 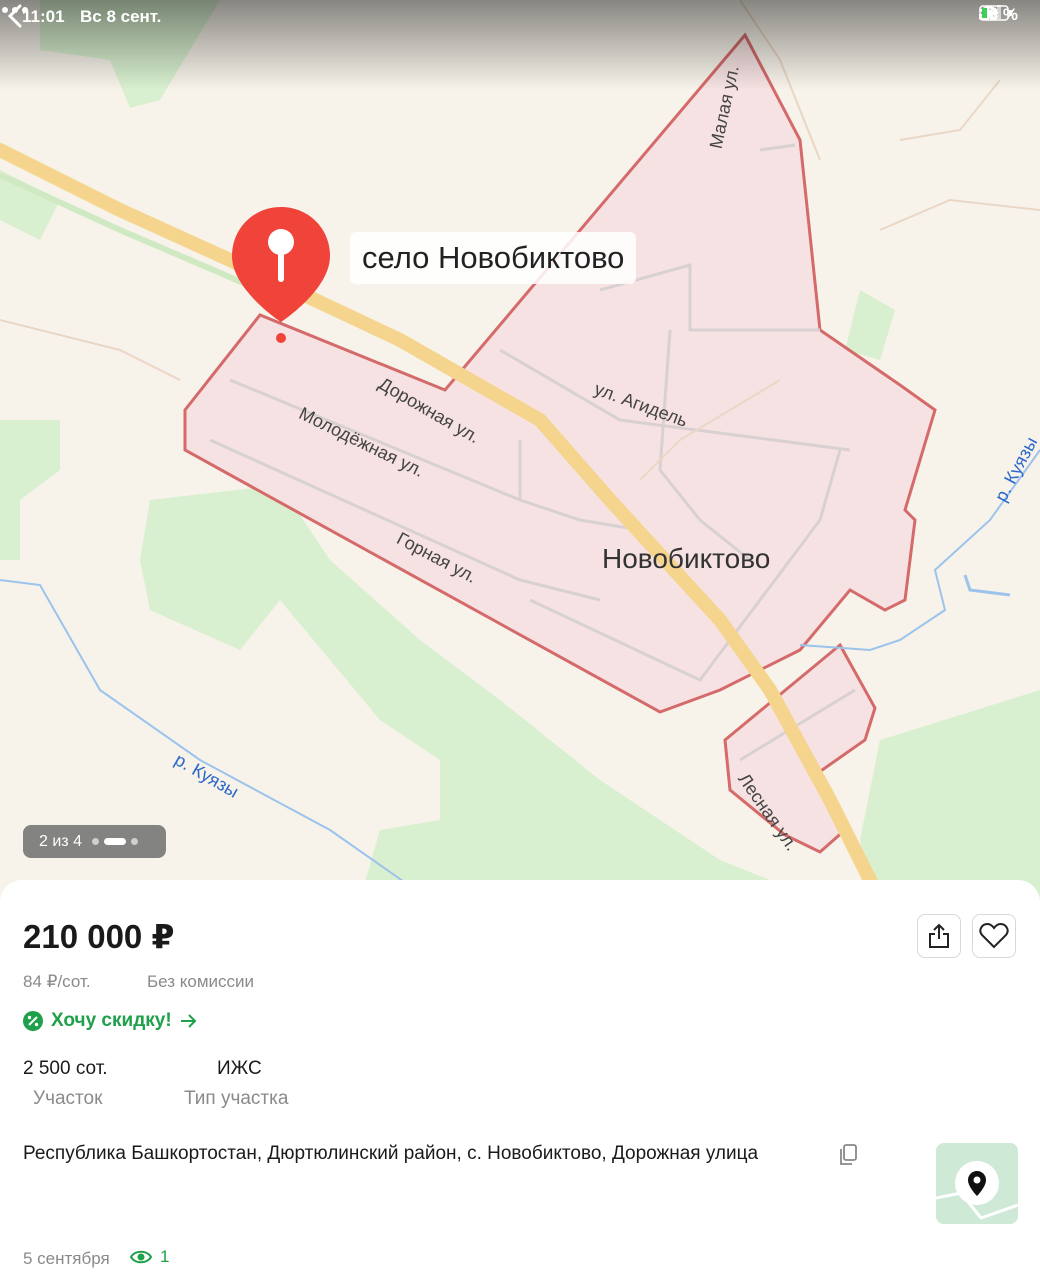 I want to click on views-count-value: 1, so click(x=165, y=1256).